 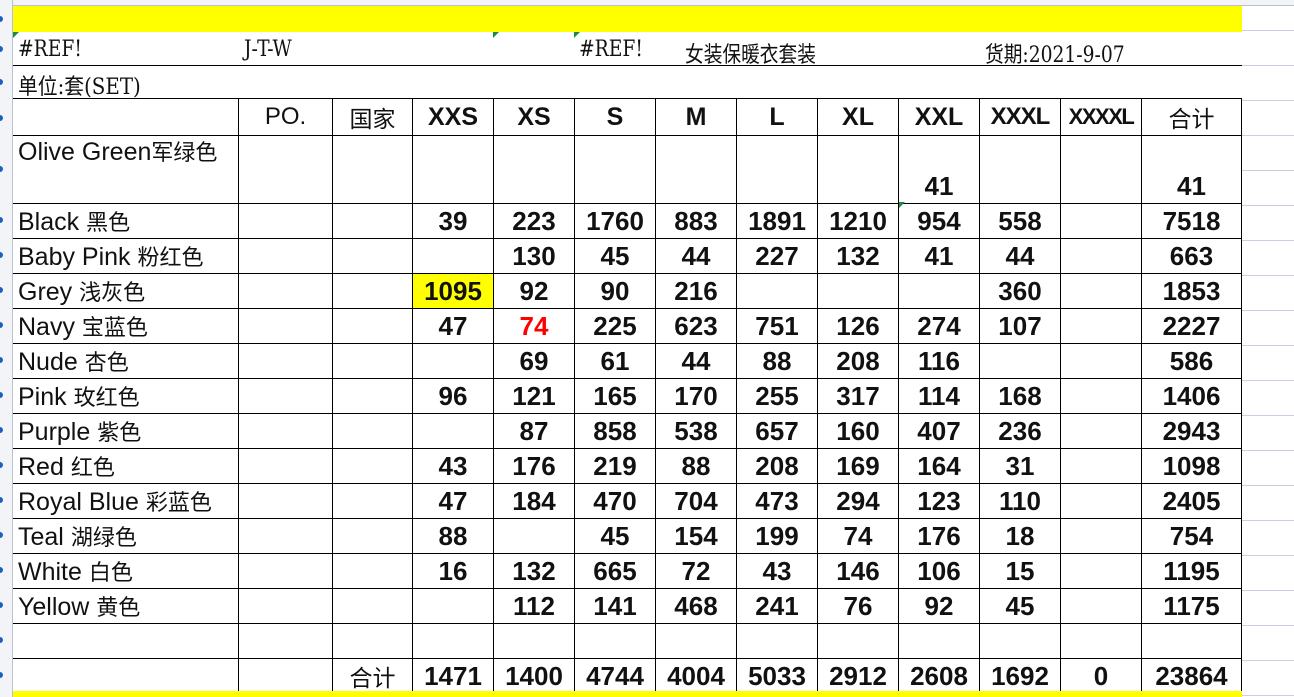 I want to click on qty-cell-m: 468, so click(x=696, y=606).